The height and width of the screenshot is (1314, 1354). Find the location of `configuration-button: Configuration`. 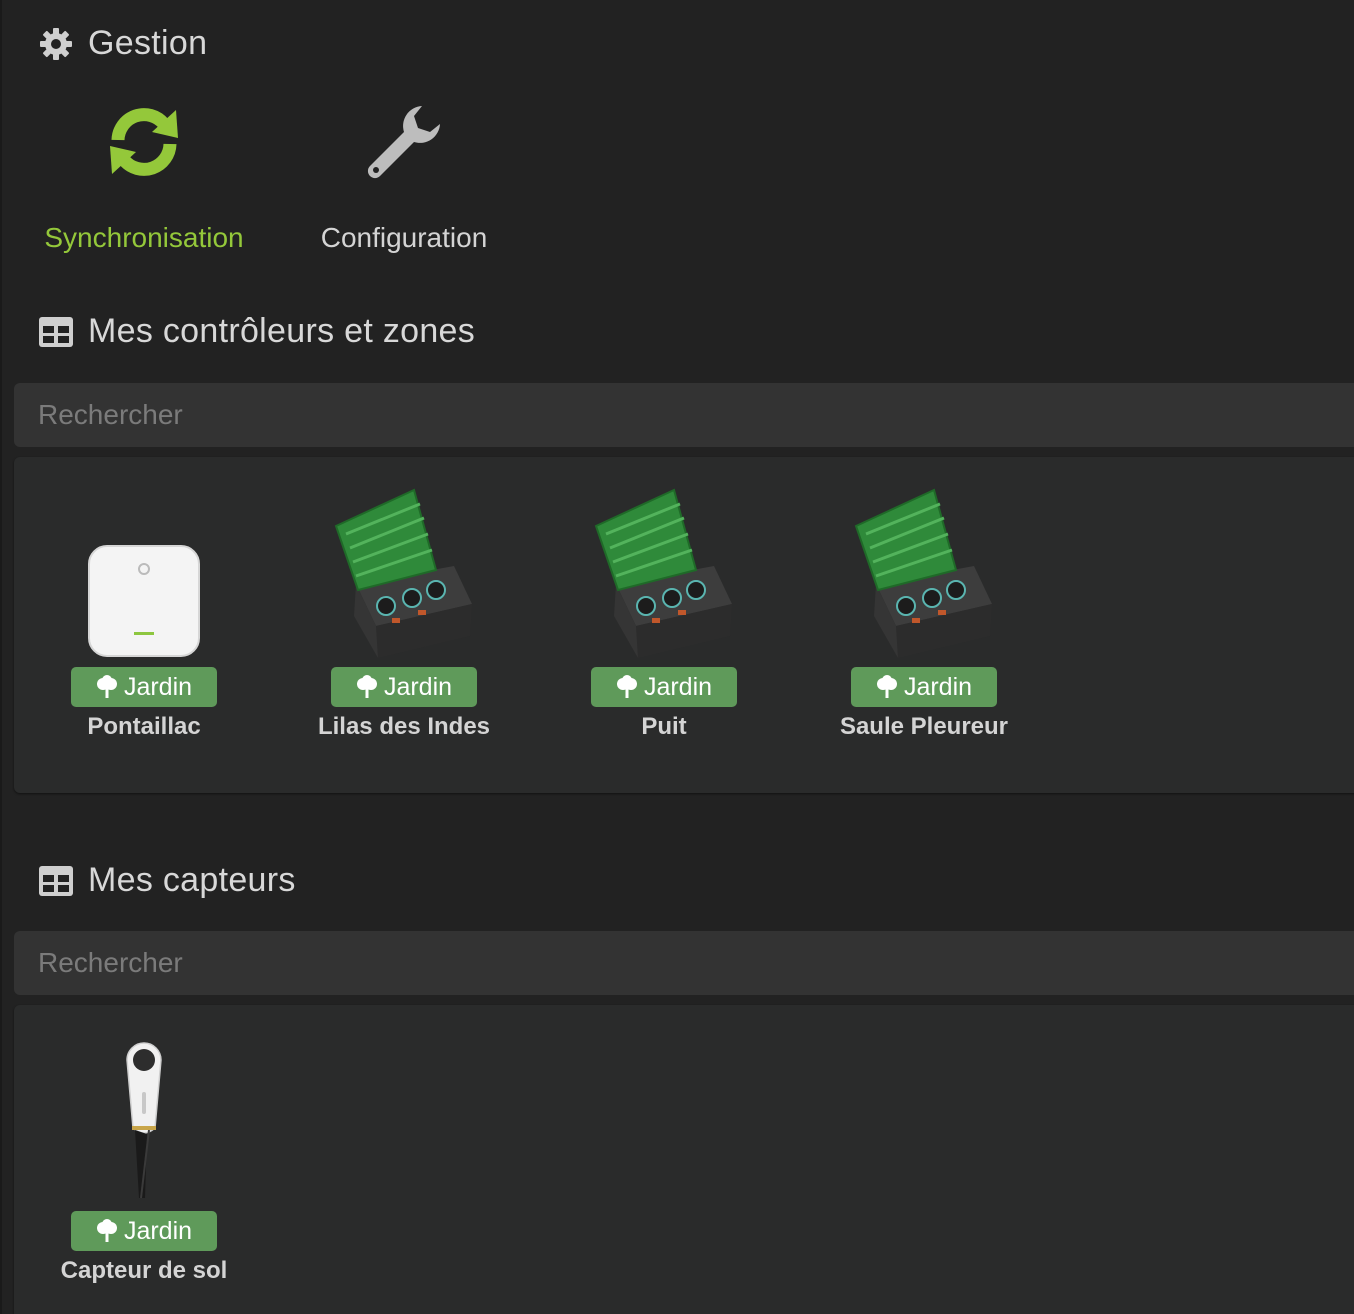

configuration-button: Configuration is located at coordinates (404, 175).